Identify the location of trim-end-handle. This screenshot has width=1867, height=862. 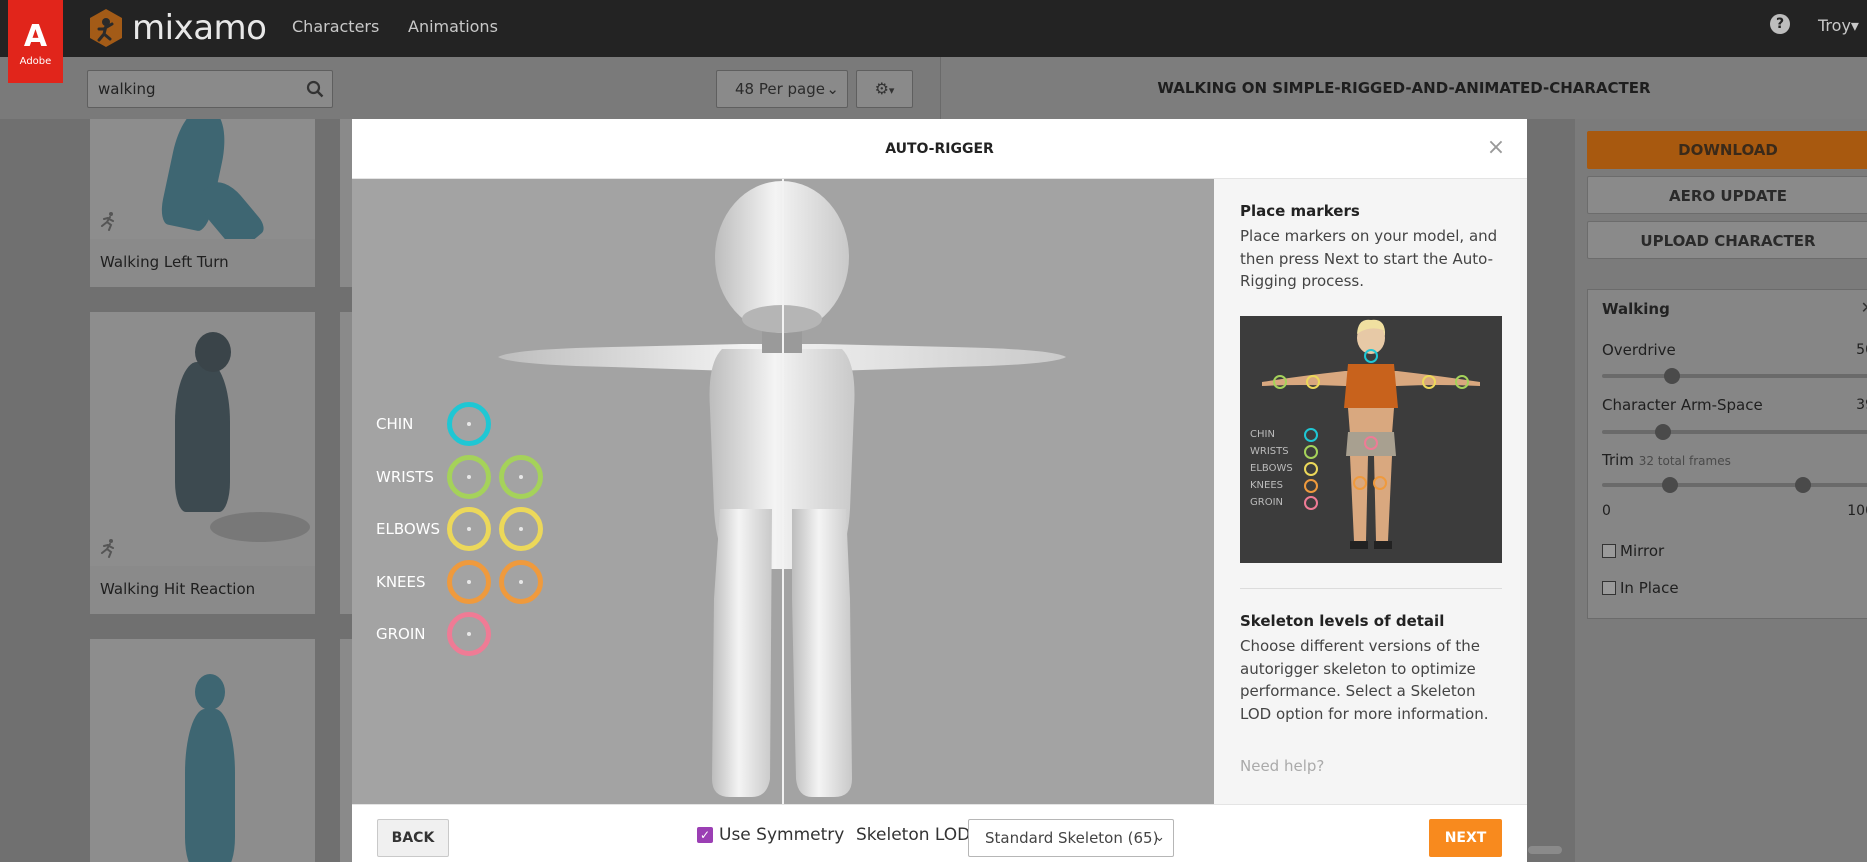
(1803, 485).